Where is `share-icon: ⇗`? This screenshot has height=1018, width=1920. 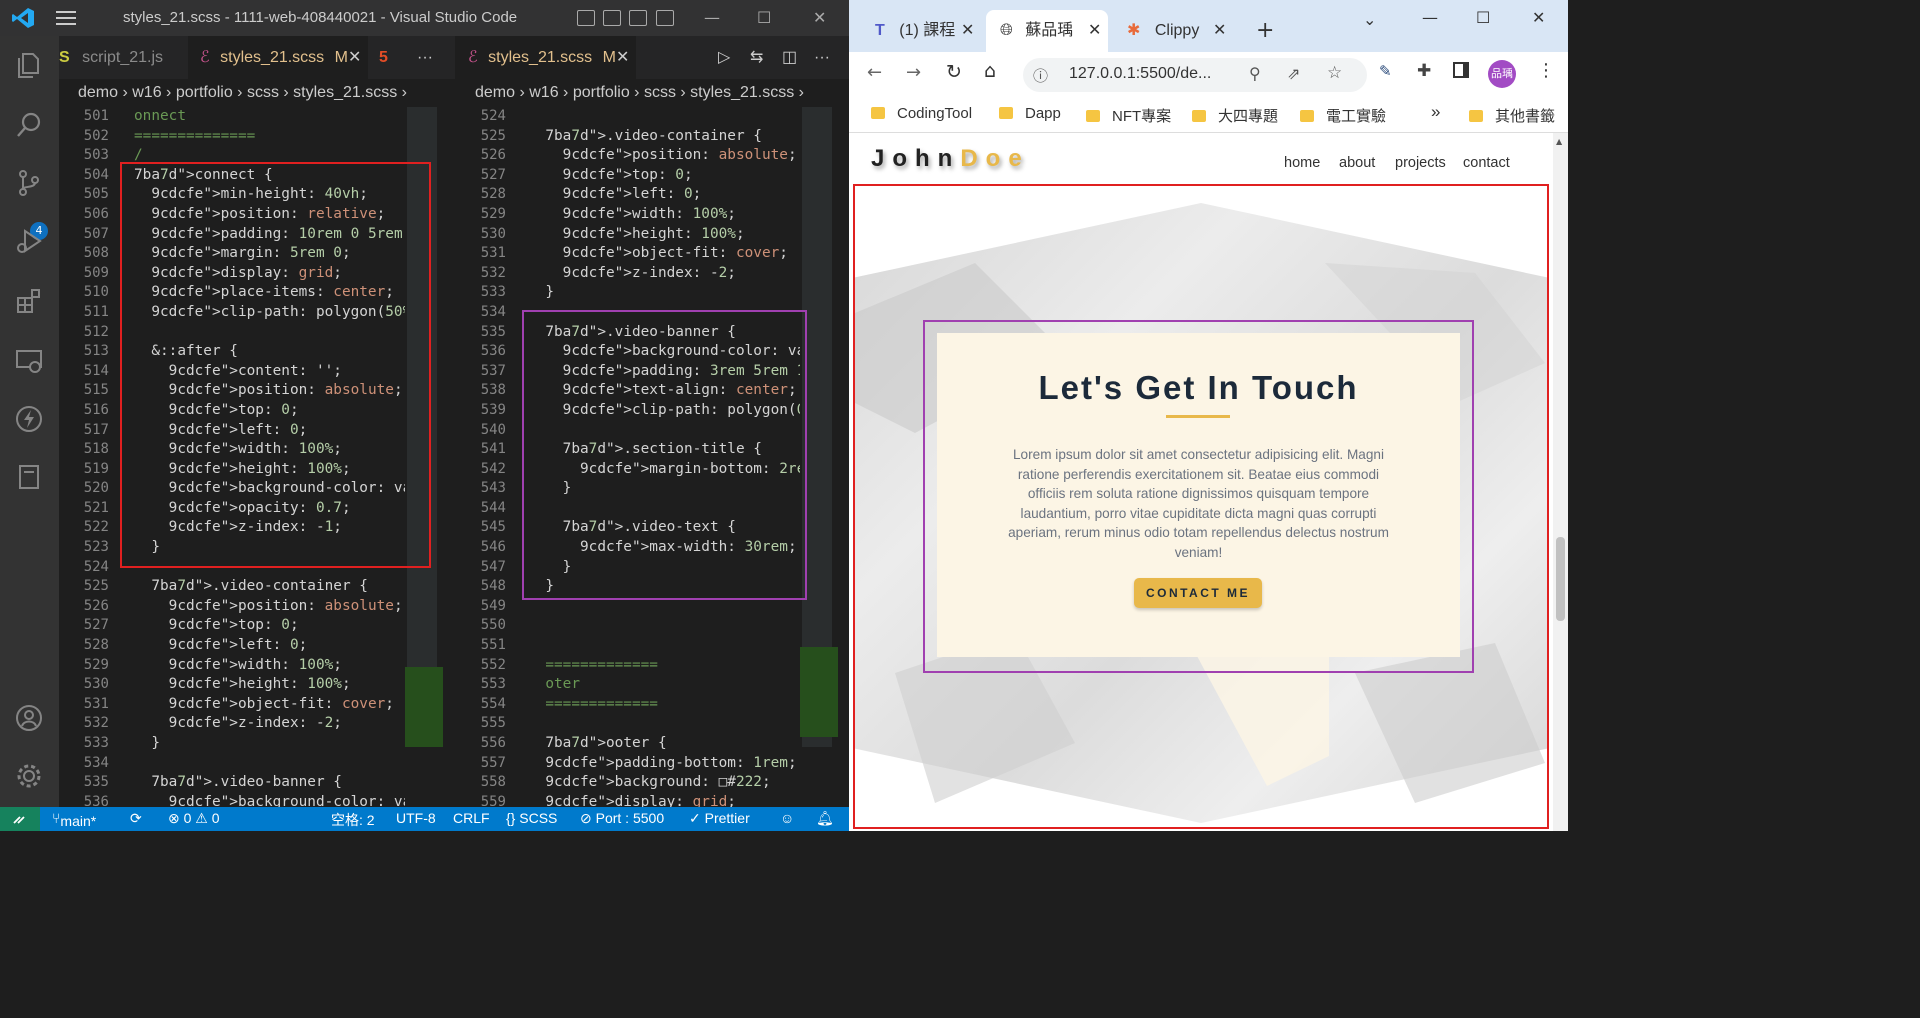
share-icon: ⇗ is located at coordinates (1293, 73).